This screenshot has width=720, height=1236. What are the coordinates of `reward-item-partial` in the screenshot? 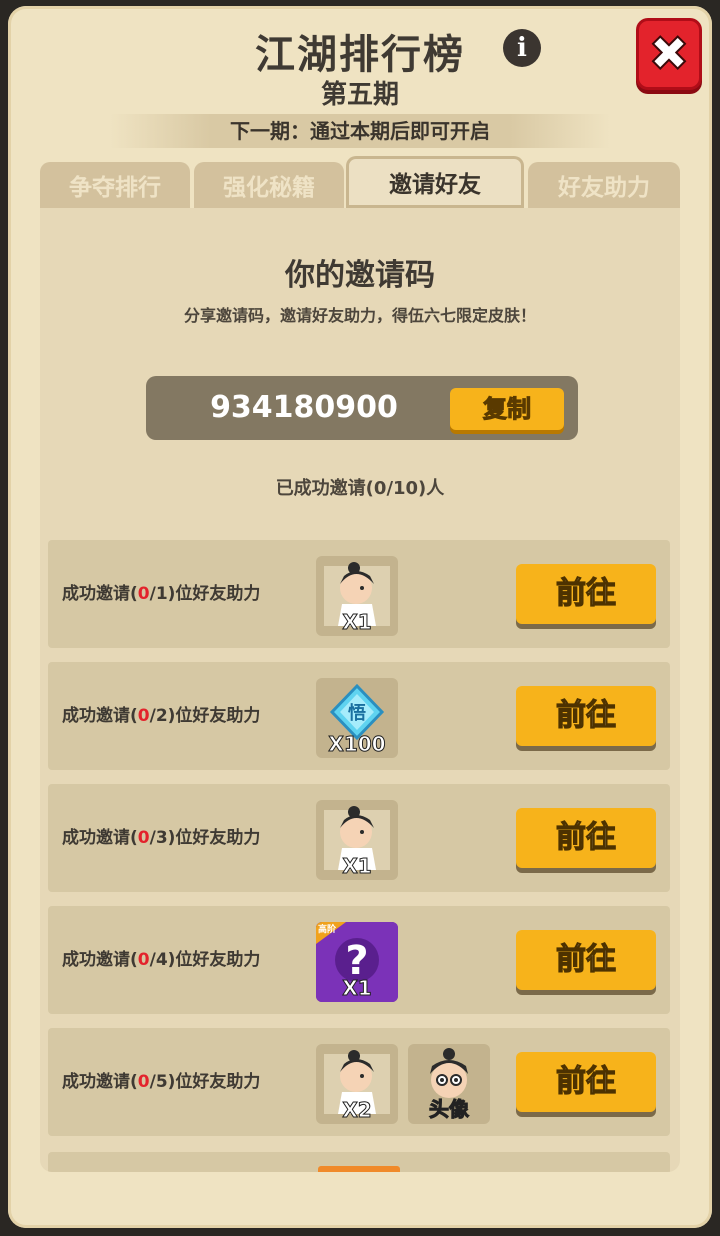 It's located at (359, 1169).